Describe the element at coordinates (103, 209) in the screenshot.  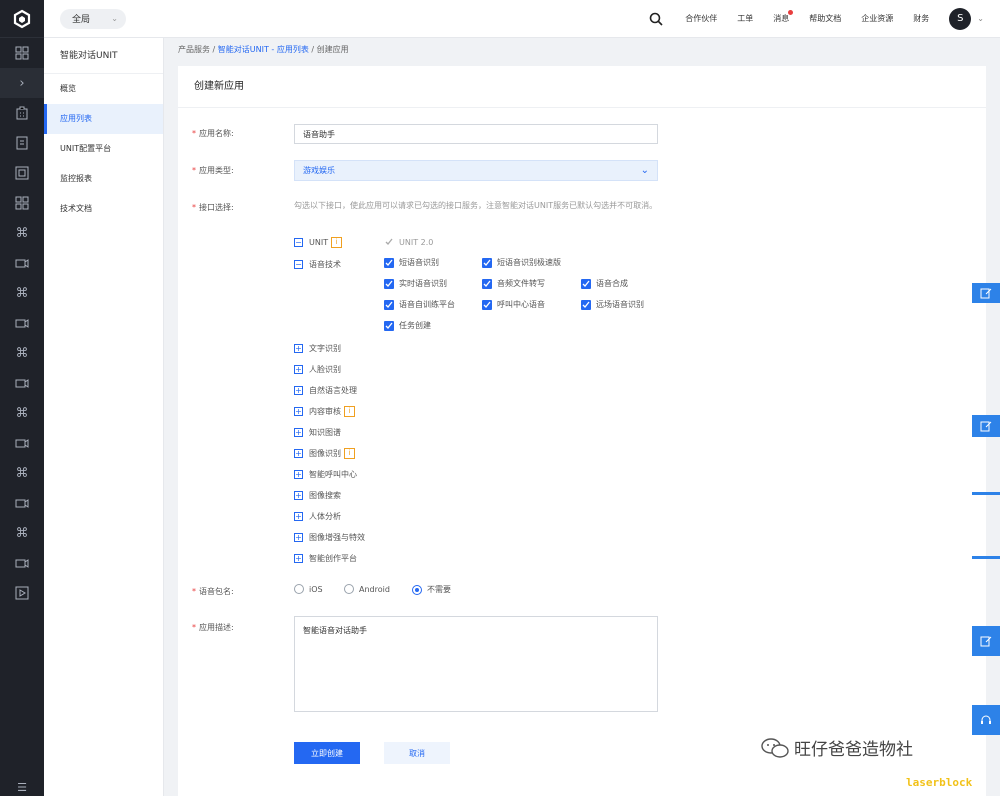
I see `sidebar-item-tech-docs: 技术文档` at that location.